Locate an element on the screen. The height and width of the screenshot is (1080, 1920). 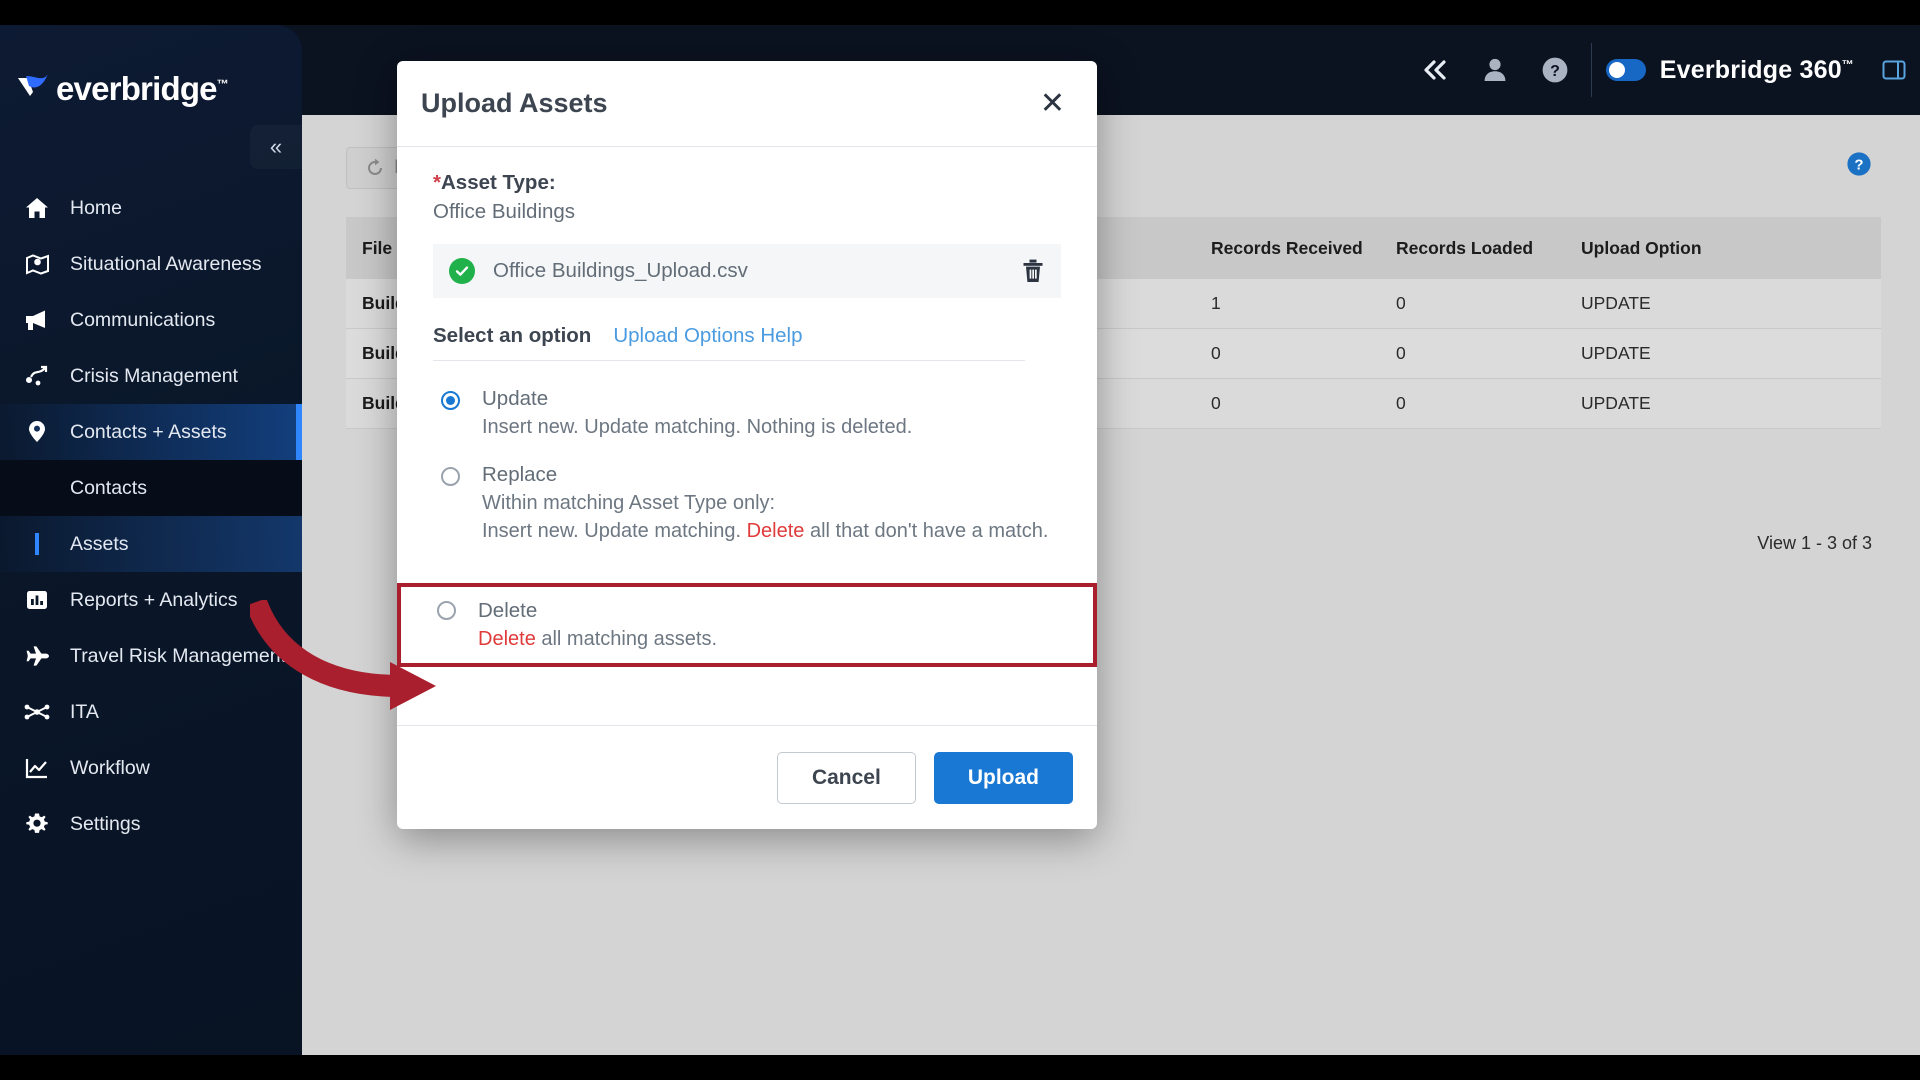
uploaded-file-name: Office Buildings_Upload.csv is located at coordinates (620, 270).